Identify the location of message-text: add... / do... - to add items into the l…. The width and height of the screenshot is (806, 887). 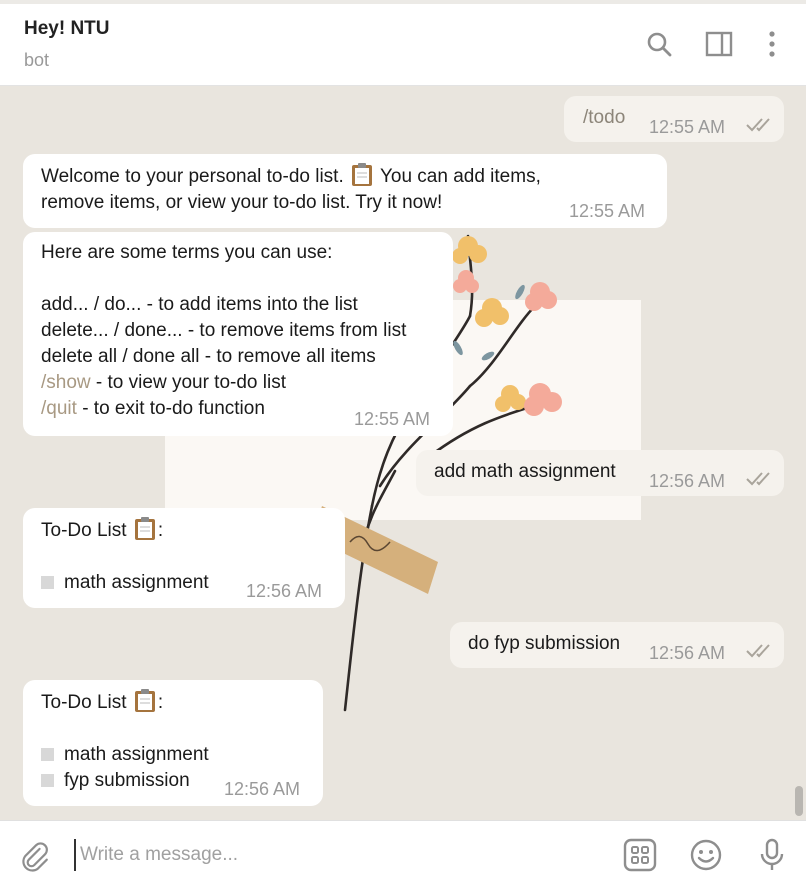
(199, 304).